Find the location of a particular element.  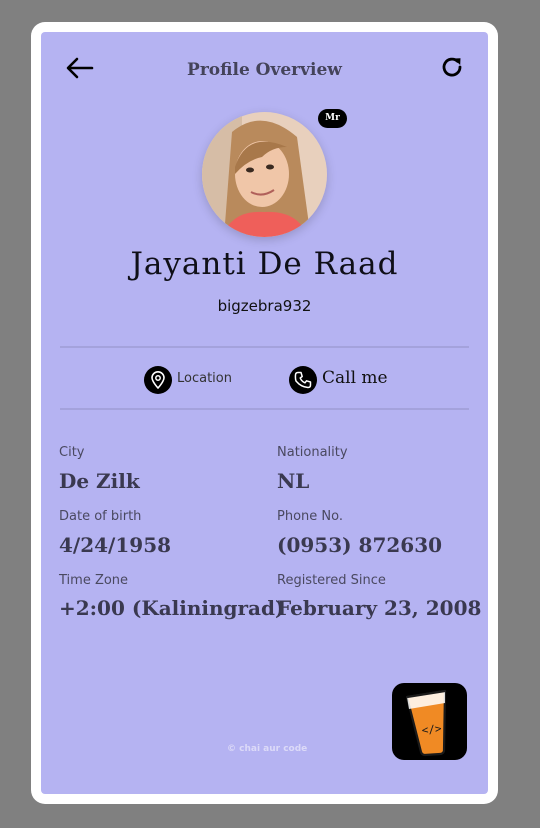

call-button is located at coordinates (303, 380).